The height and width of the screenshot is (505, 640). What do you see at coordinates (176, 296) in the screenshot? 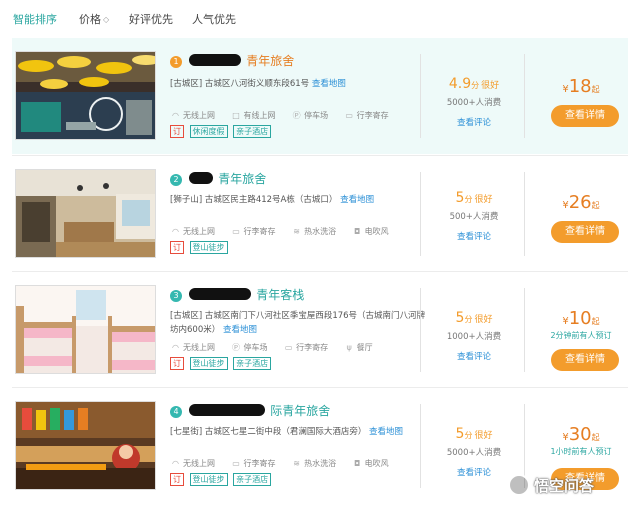
I see `rank-badge: 3` at bounding box center [176, 296].